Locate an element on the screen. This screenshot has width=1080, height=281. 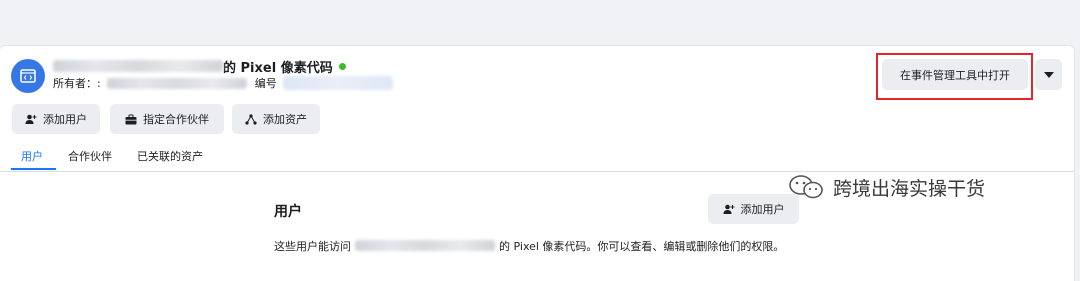
owner-label: 所有者：: is located at coordinates (77, 83).